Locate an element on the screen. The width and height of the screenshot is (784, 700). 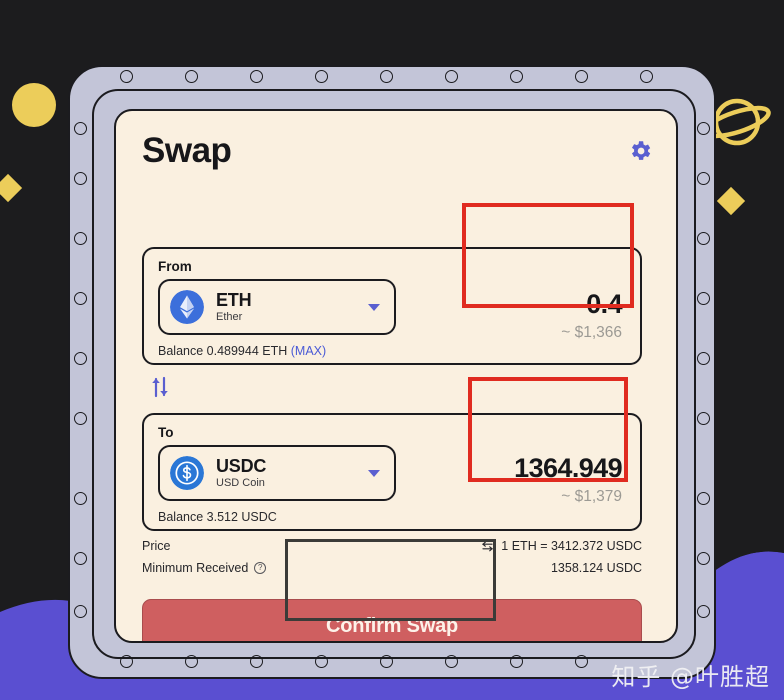
minimum-value-wrap: 1358.124 USDC is located at coordinates (596, 568).